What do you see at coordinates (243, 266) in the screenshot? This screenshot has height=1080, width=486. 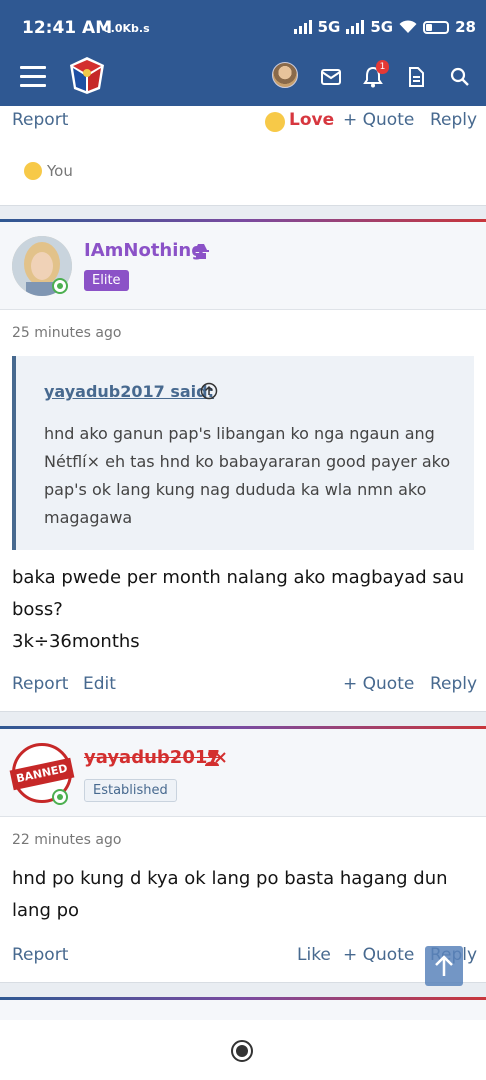 I see `post-user-bar: IAmNothing Elite` at bounding box center [243, 266].